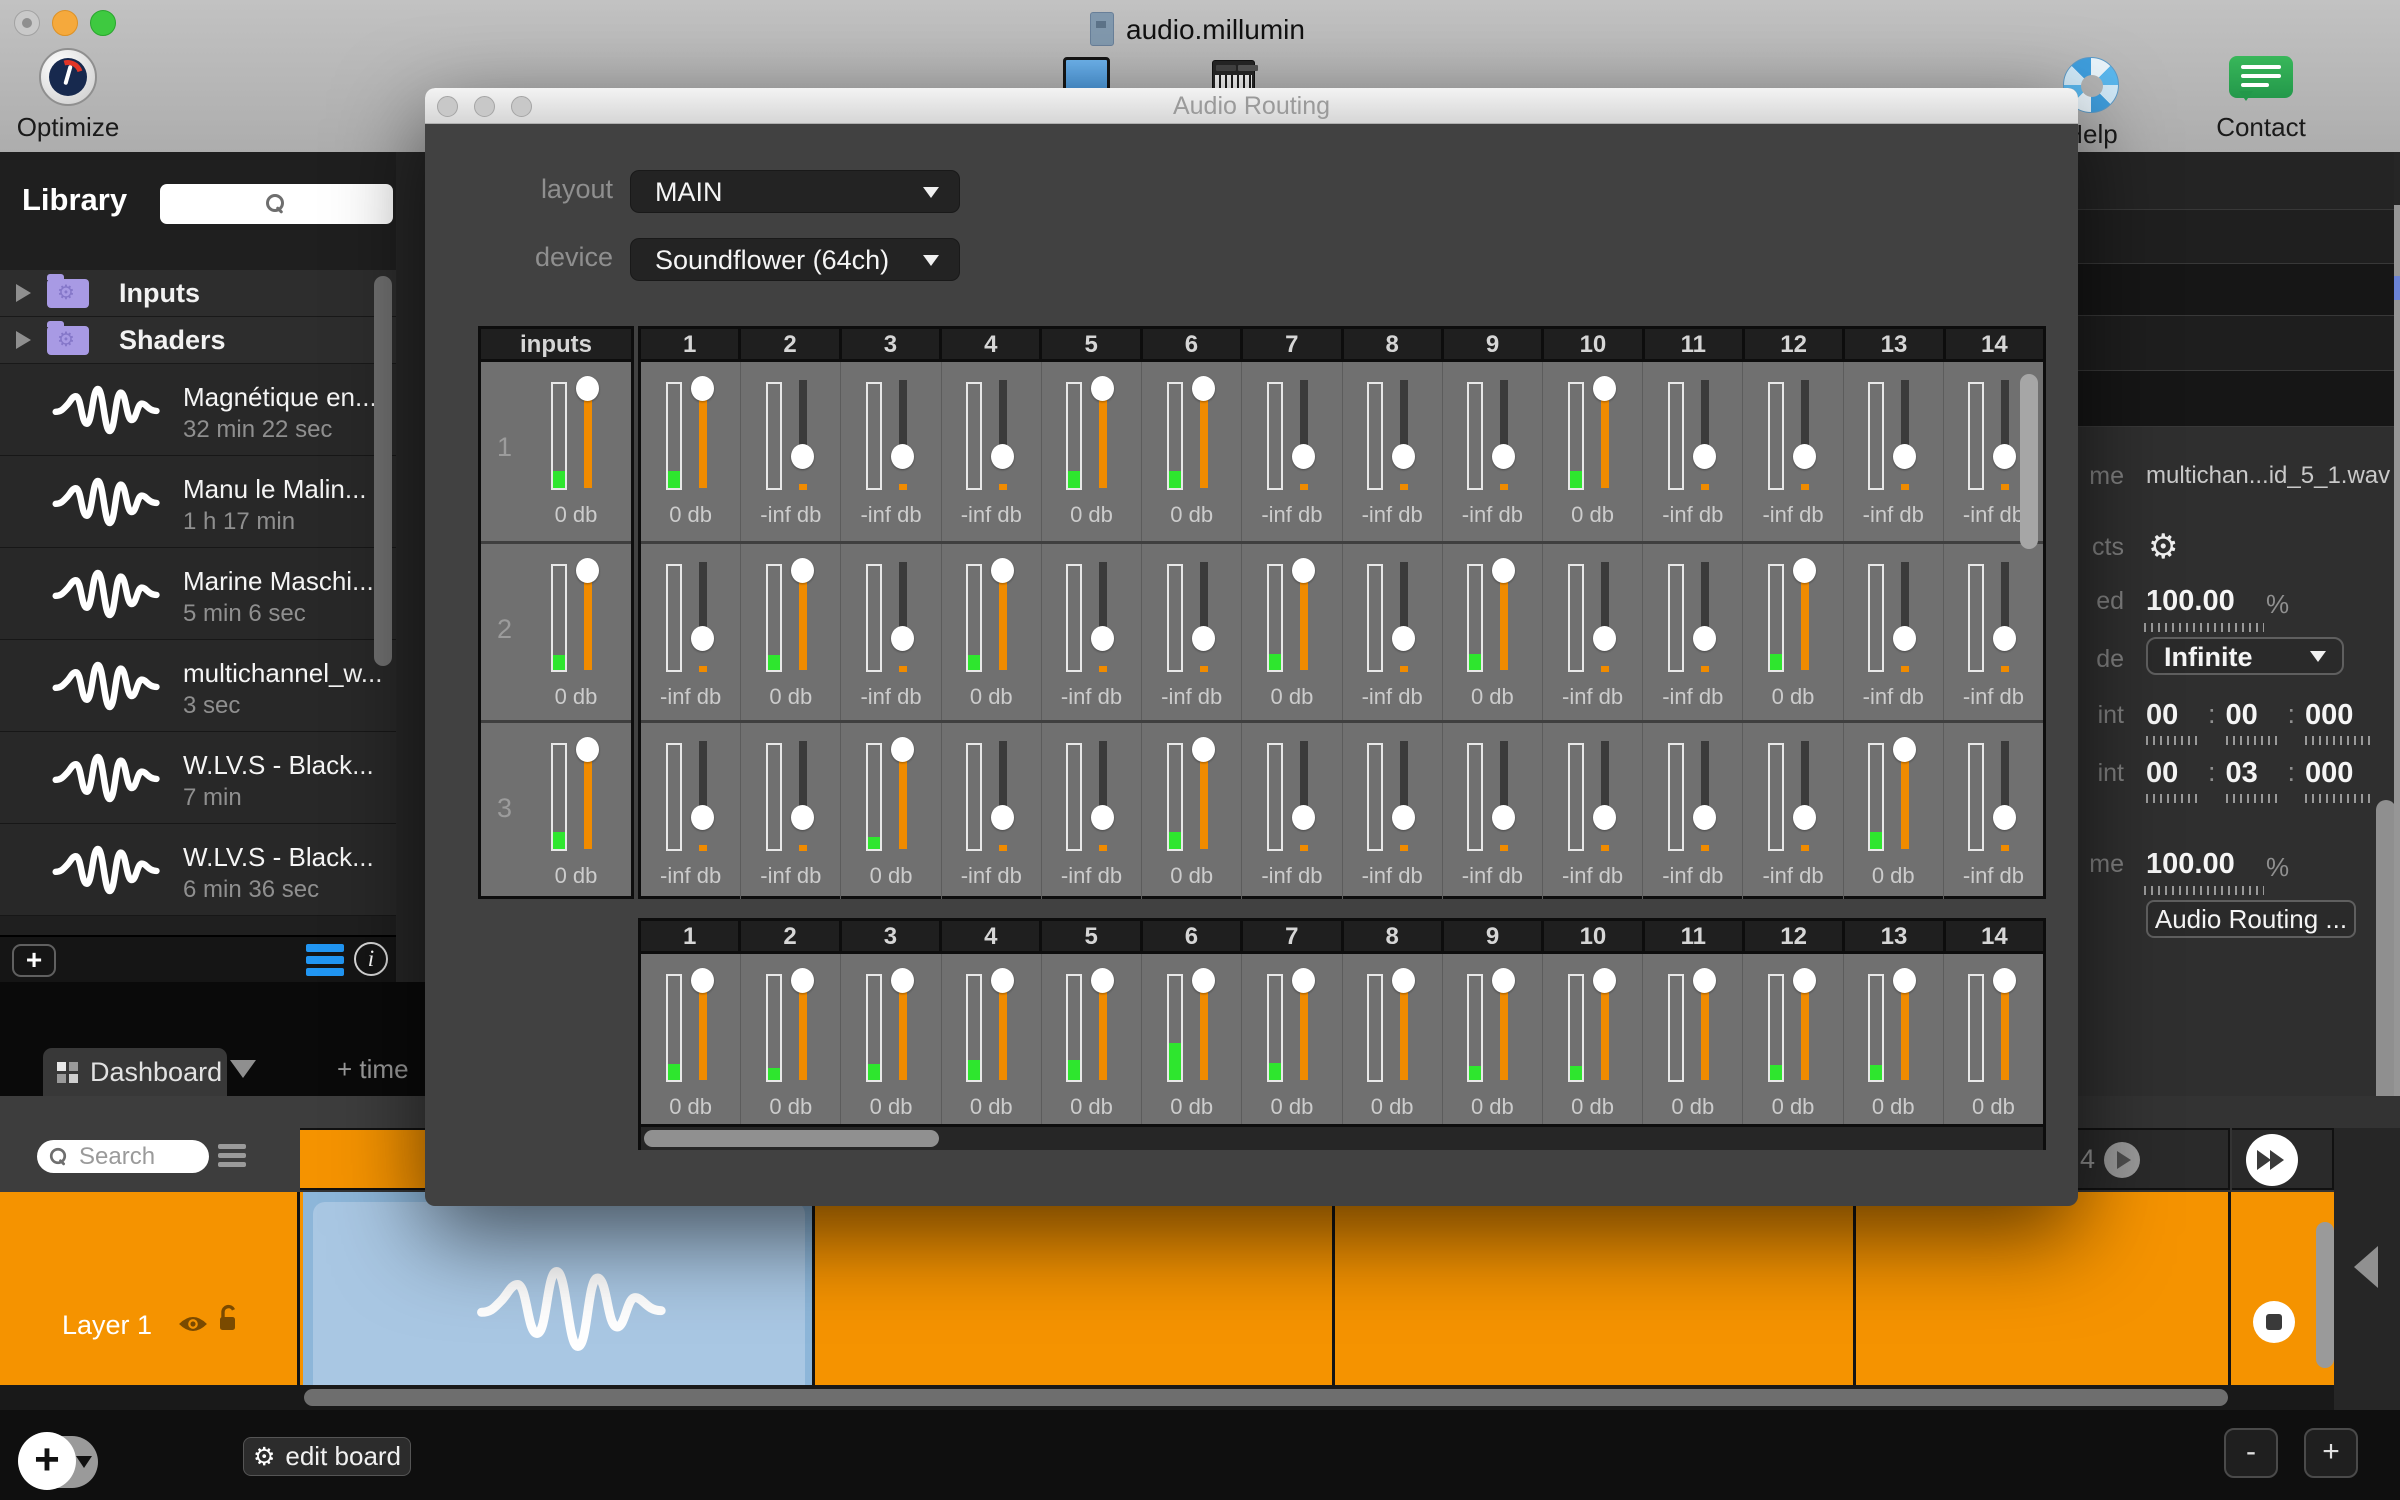  I want to click on library-folder-row: Inputs, so click(198, 293).